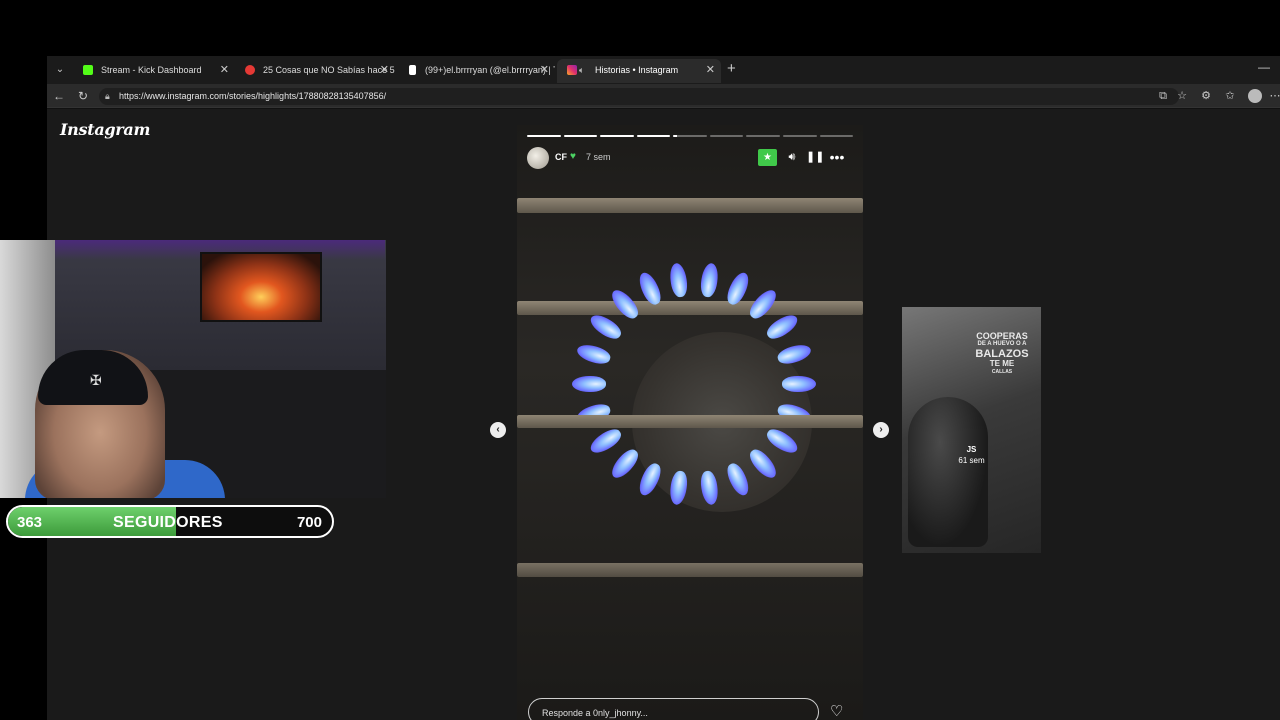  I want to click on lock-icon: 🔒︎, so click(107, 96).